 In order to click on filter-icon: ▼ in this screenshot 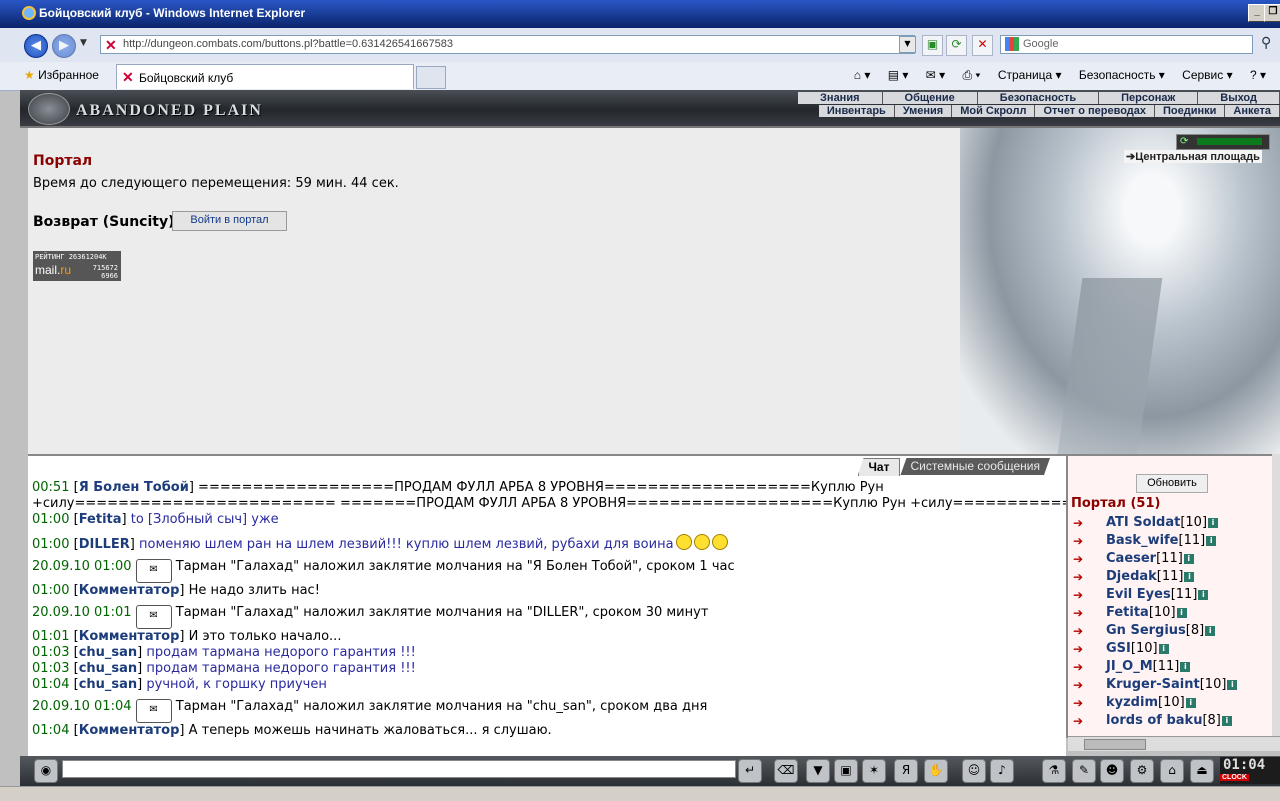, I will do `click(818, 771)`.